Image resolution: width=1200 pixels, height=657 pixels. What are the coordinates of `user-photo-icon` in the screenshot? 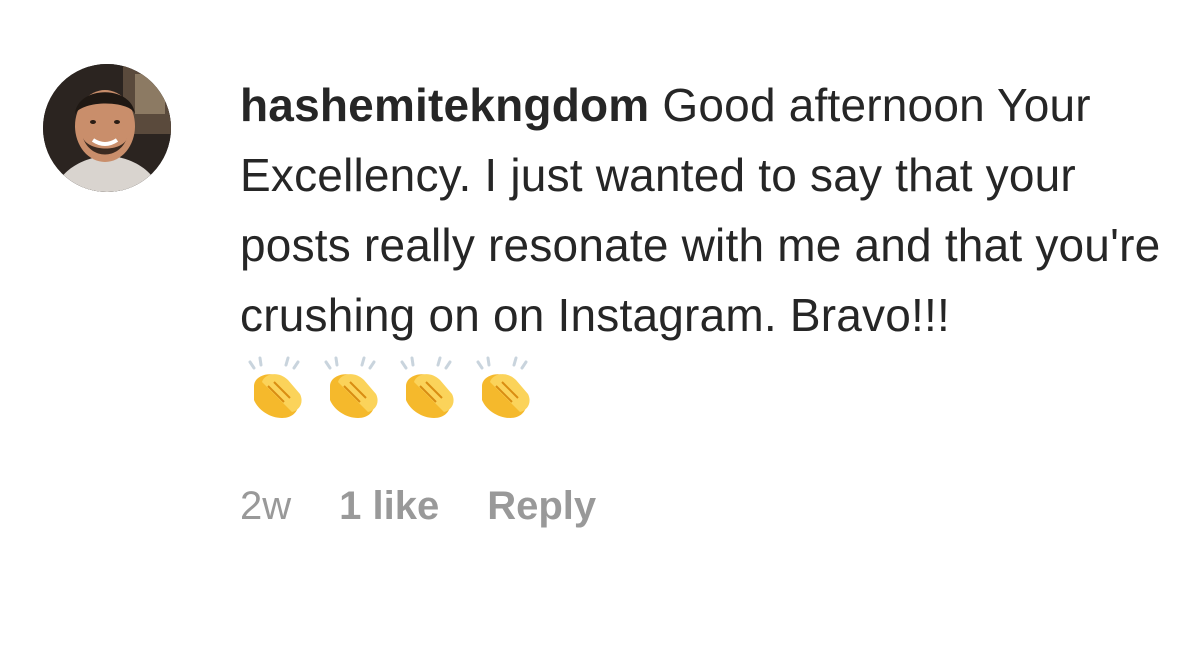 It's located at (107, 128).